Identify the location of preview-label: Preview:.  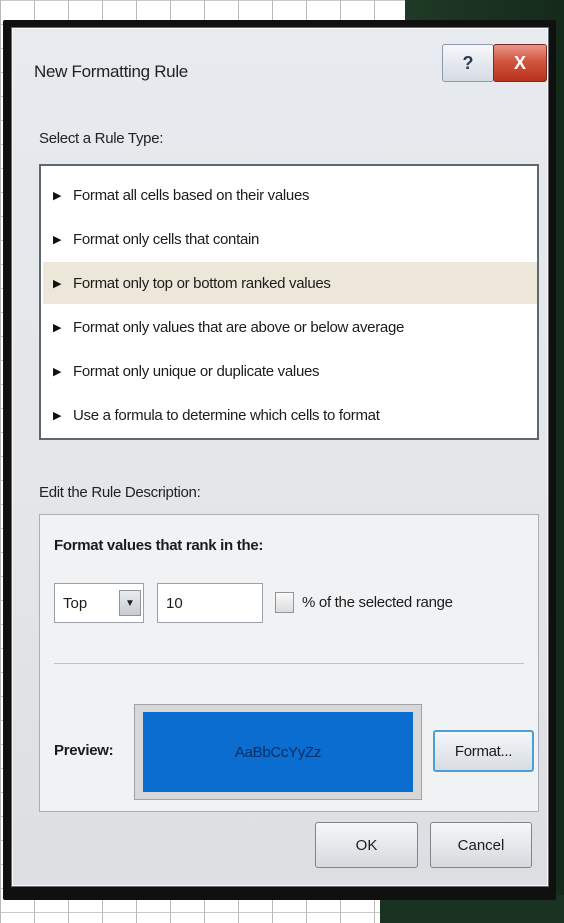
(84, 750).